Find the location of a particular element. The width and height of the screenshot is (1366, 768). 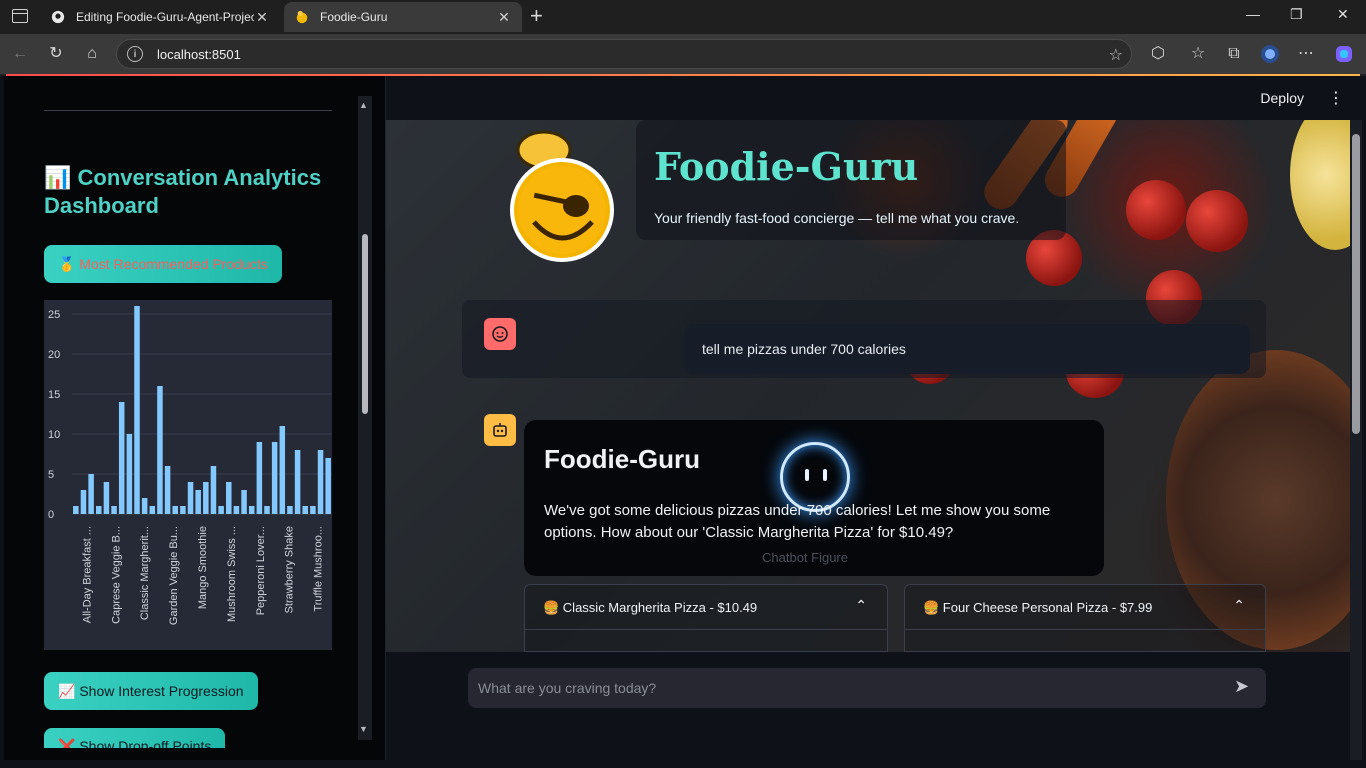

tab-foodie-guru: Foodie-Guru ✕ is located at coordinates (403, 17).